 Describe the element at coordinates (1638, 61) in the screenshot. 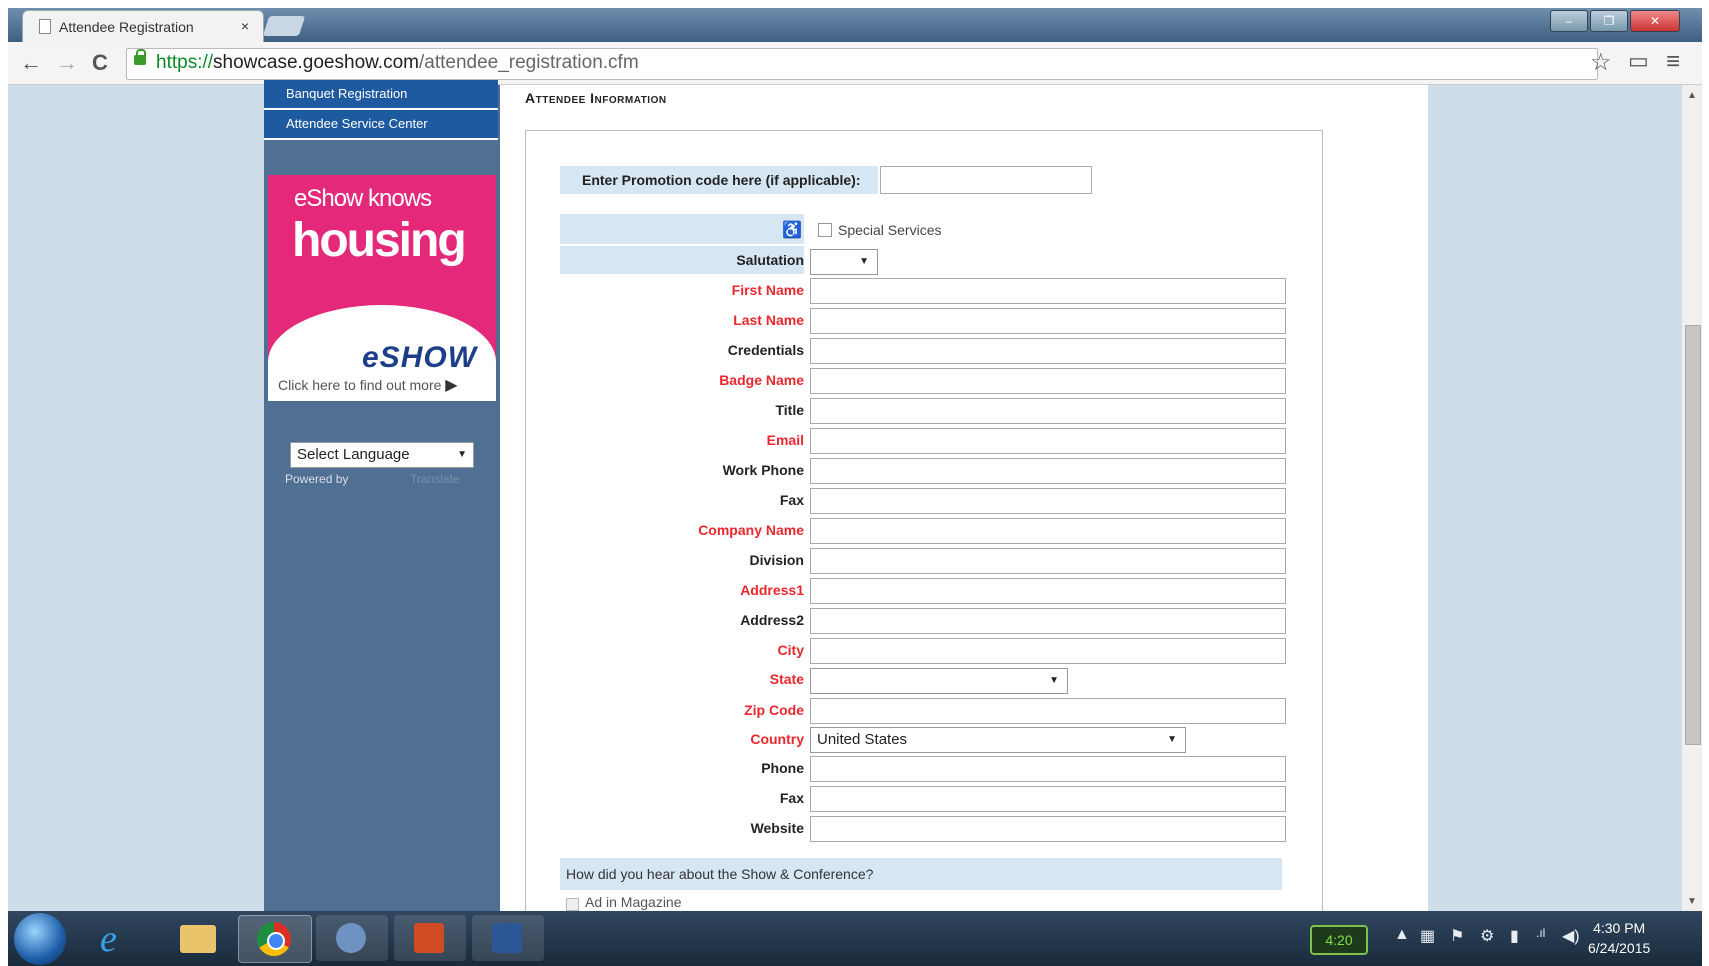

I see `cast-icon: ▭` at that location.